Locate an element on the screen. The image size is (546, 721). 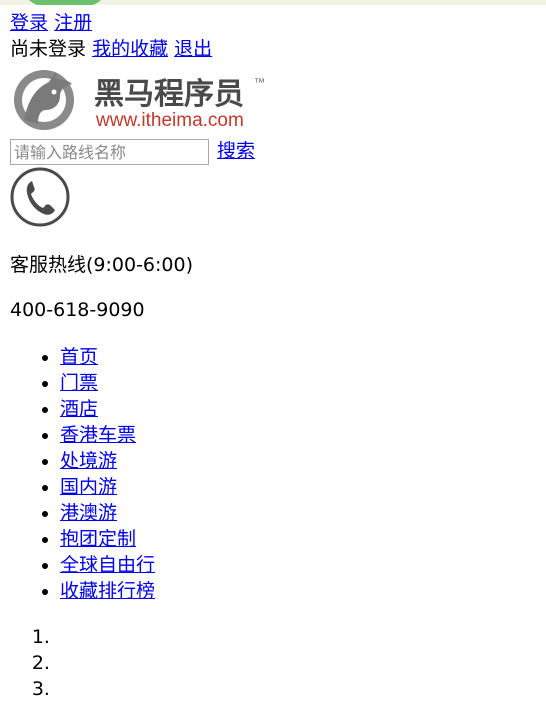
horse-emblem-icon is located at coordinates (44, 100).